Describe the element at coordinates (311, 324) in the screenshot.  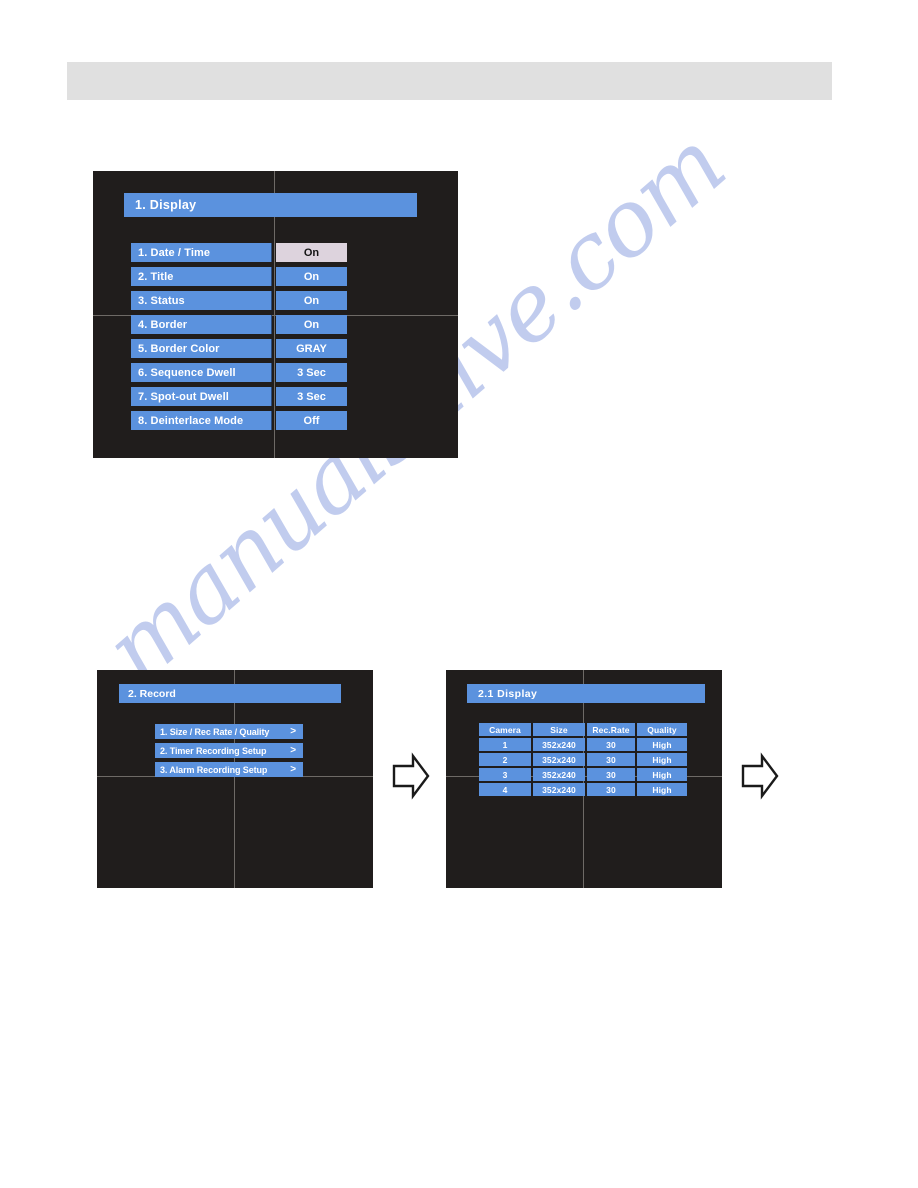
I see `menu-item-value-border: On` at that location.